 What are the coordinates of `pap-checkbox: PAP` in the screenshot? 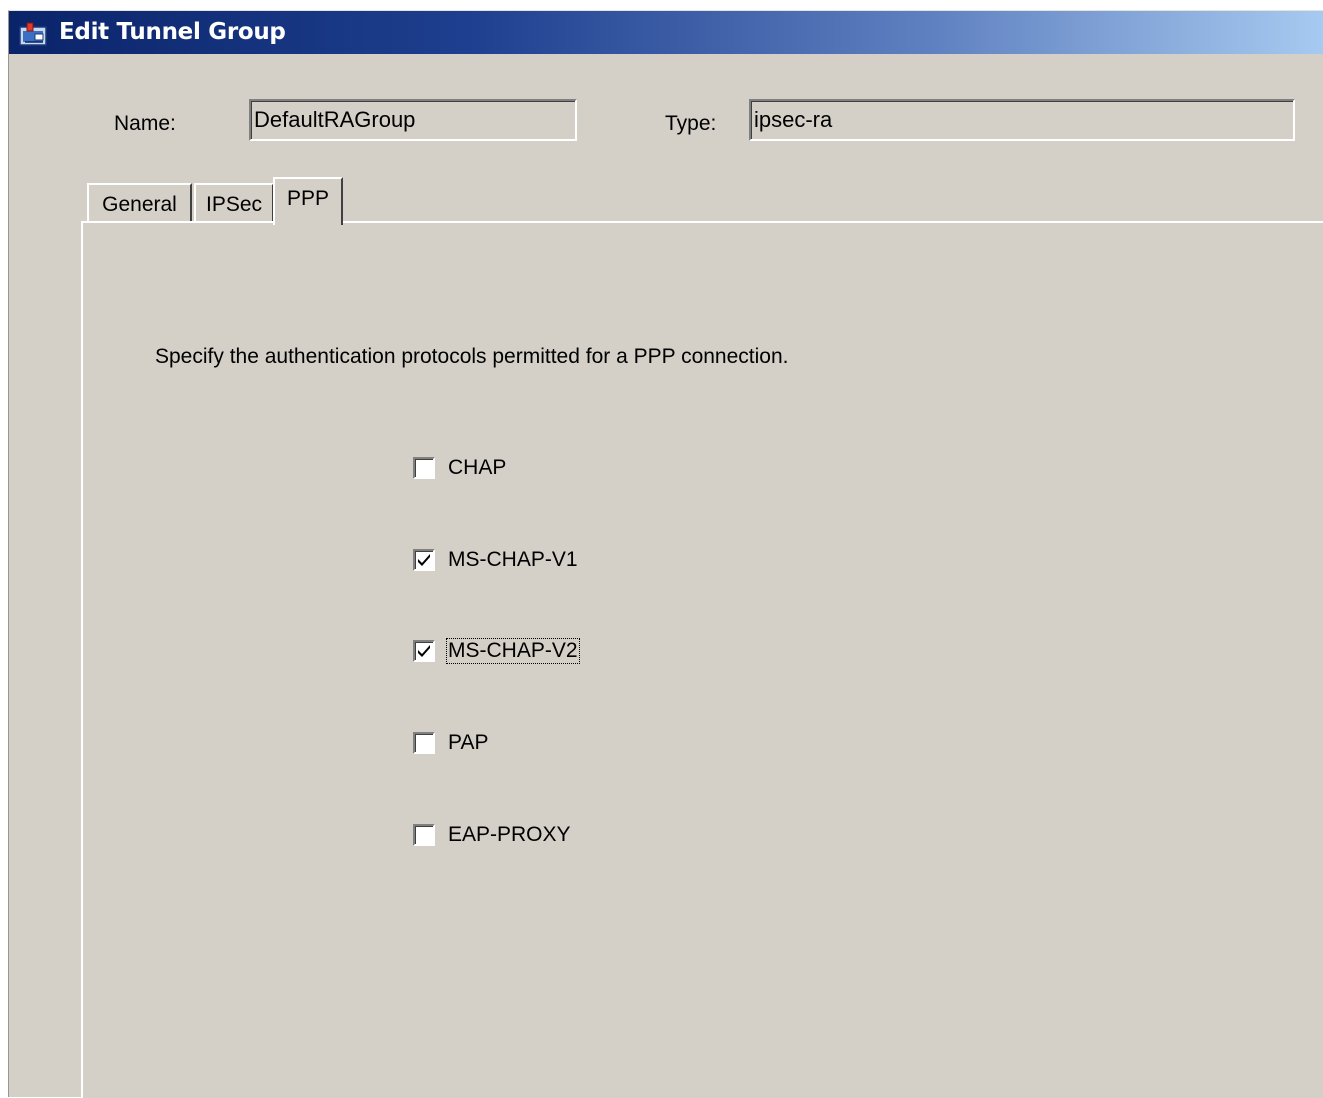 It's located at (451, 743).